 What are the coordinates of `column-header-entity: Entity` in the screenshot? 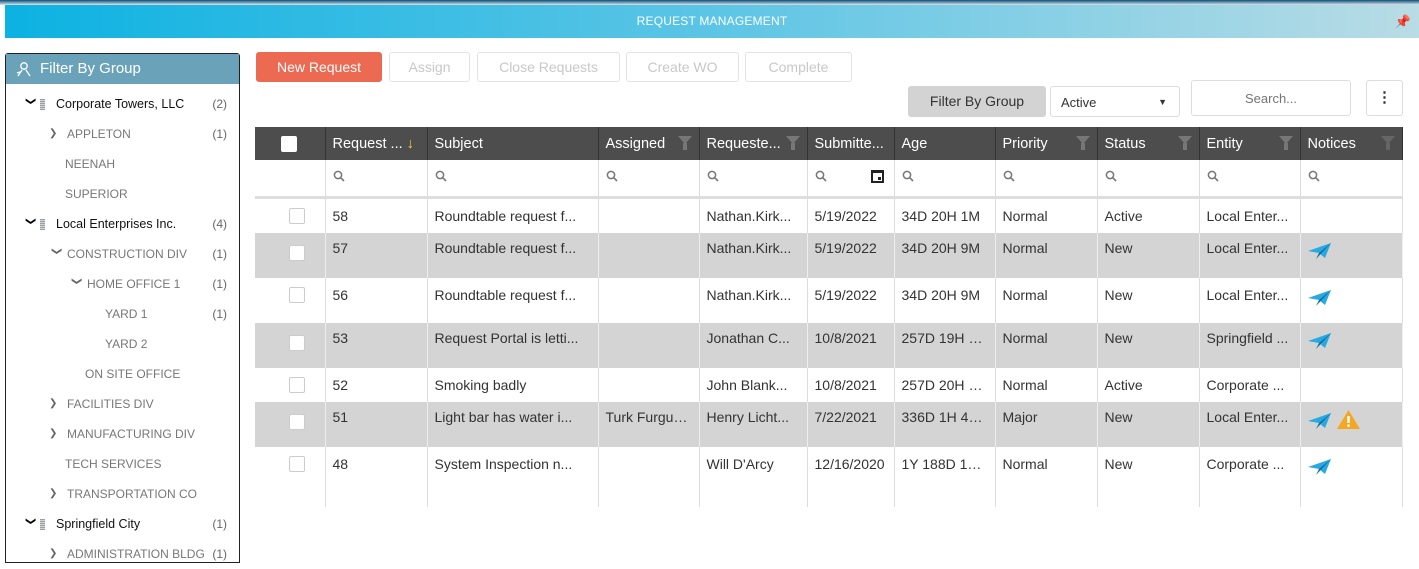 It's located at (1250, 143).